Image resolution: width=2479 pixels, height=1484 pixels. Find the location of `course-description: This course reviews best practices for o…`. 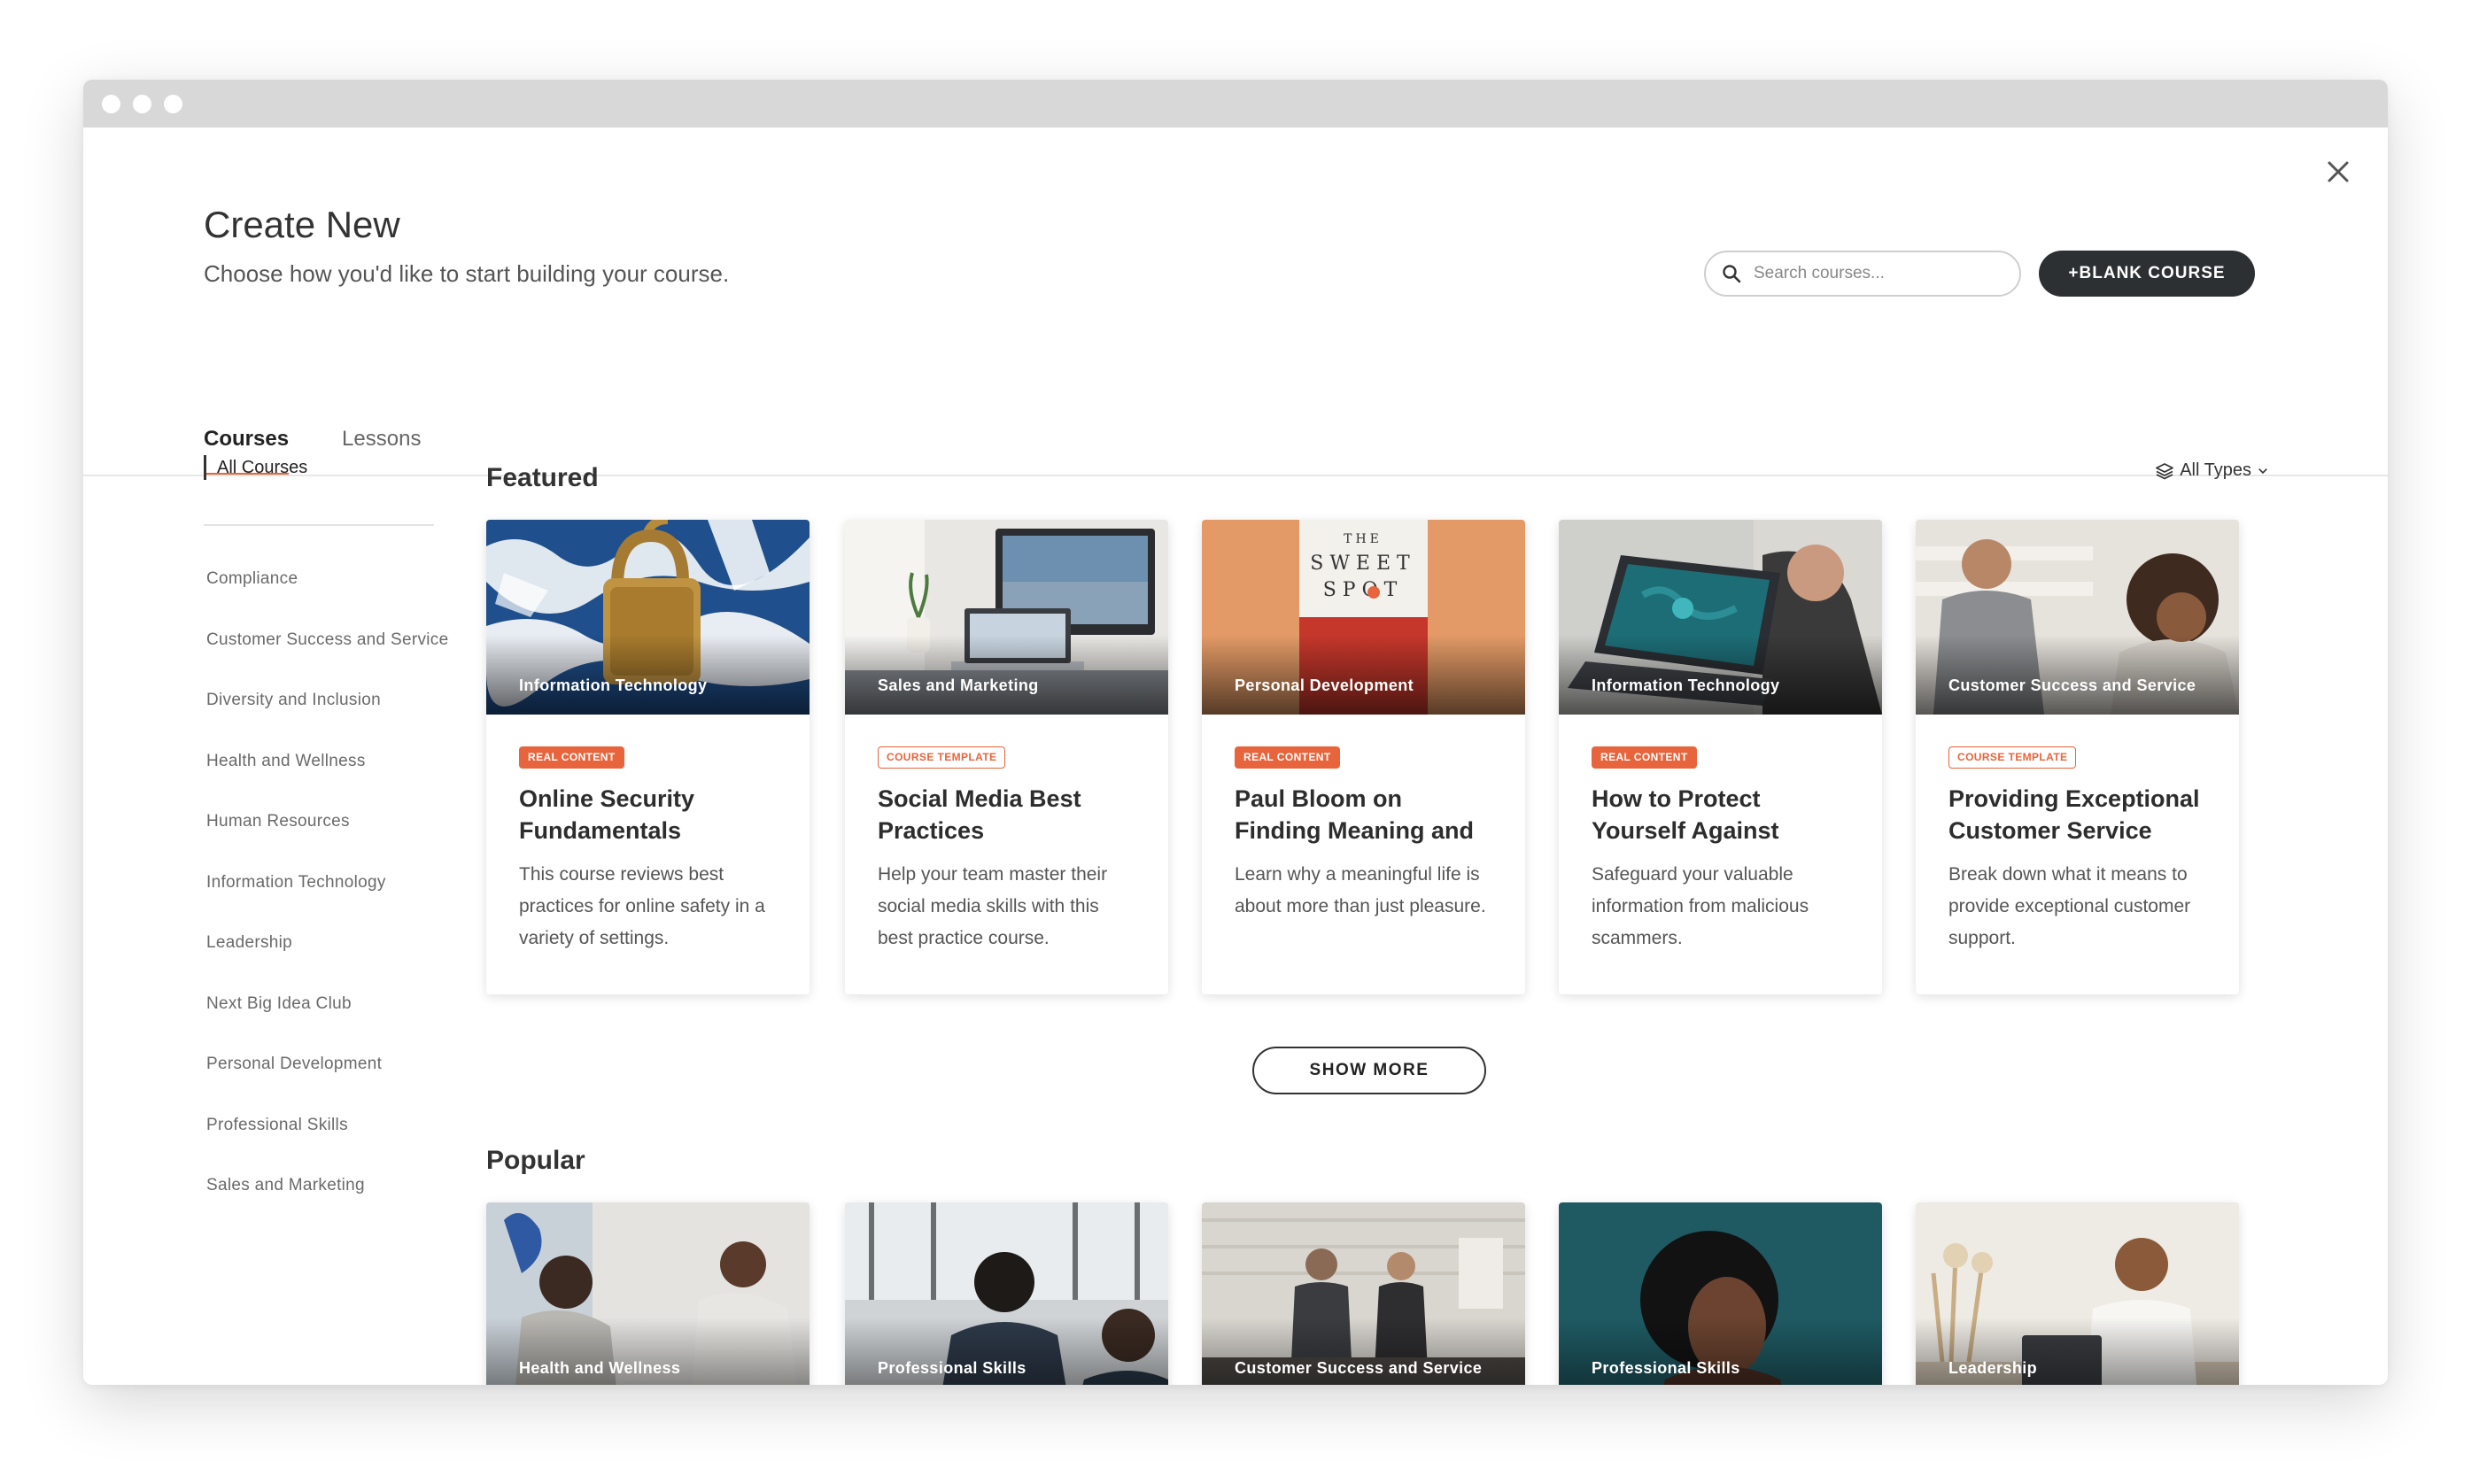

course-description: This course reviews best practices for o… is located at coordinates (642, 906).